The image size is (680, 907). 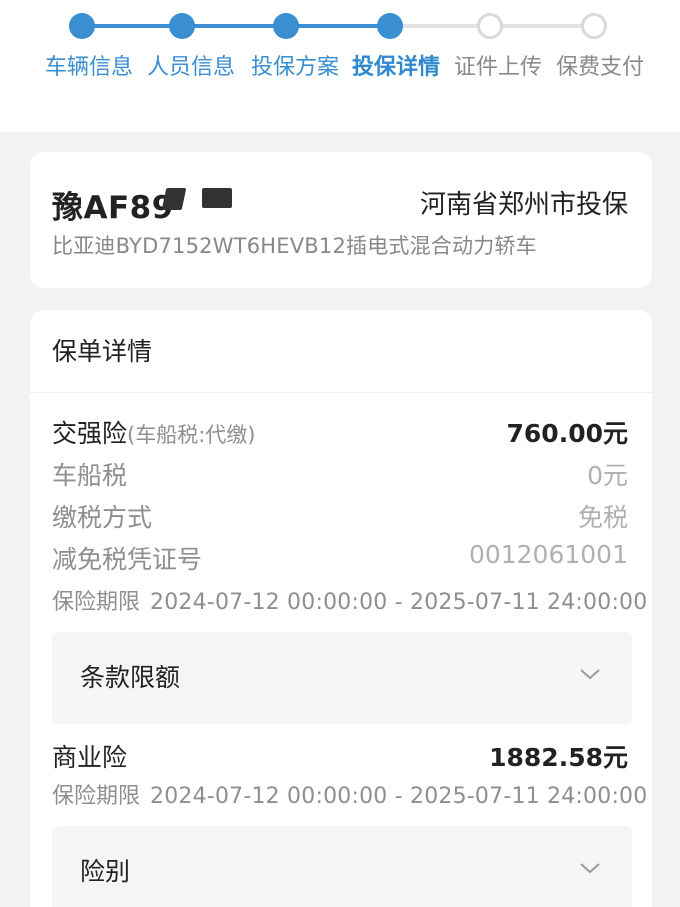 I want to click on exemption-cert-label: 减免税凭证号, so click(x=127, y=559).